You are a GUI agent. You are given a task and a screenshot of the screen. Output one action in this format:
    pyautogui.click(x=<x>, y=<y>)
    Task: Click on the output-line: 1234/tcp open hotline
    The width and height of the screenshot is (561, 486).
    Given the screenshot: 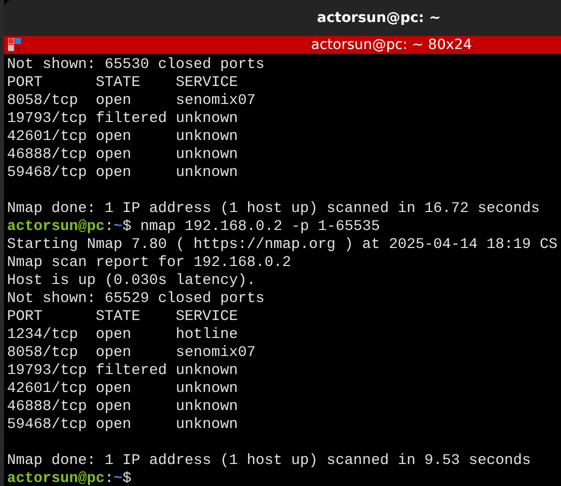 What is the action you would take?
    pyautogui.click(x=123, y=335)
    